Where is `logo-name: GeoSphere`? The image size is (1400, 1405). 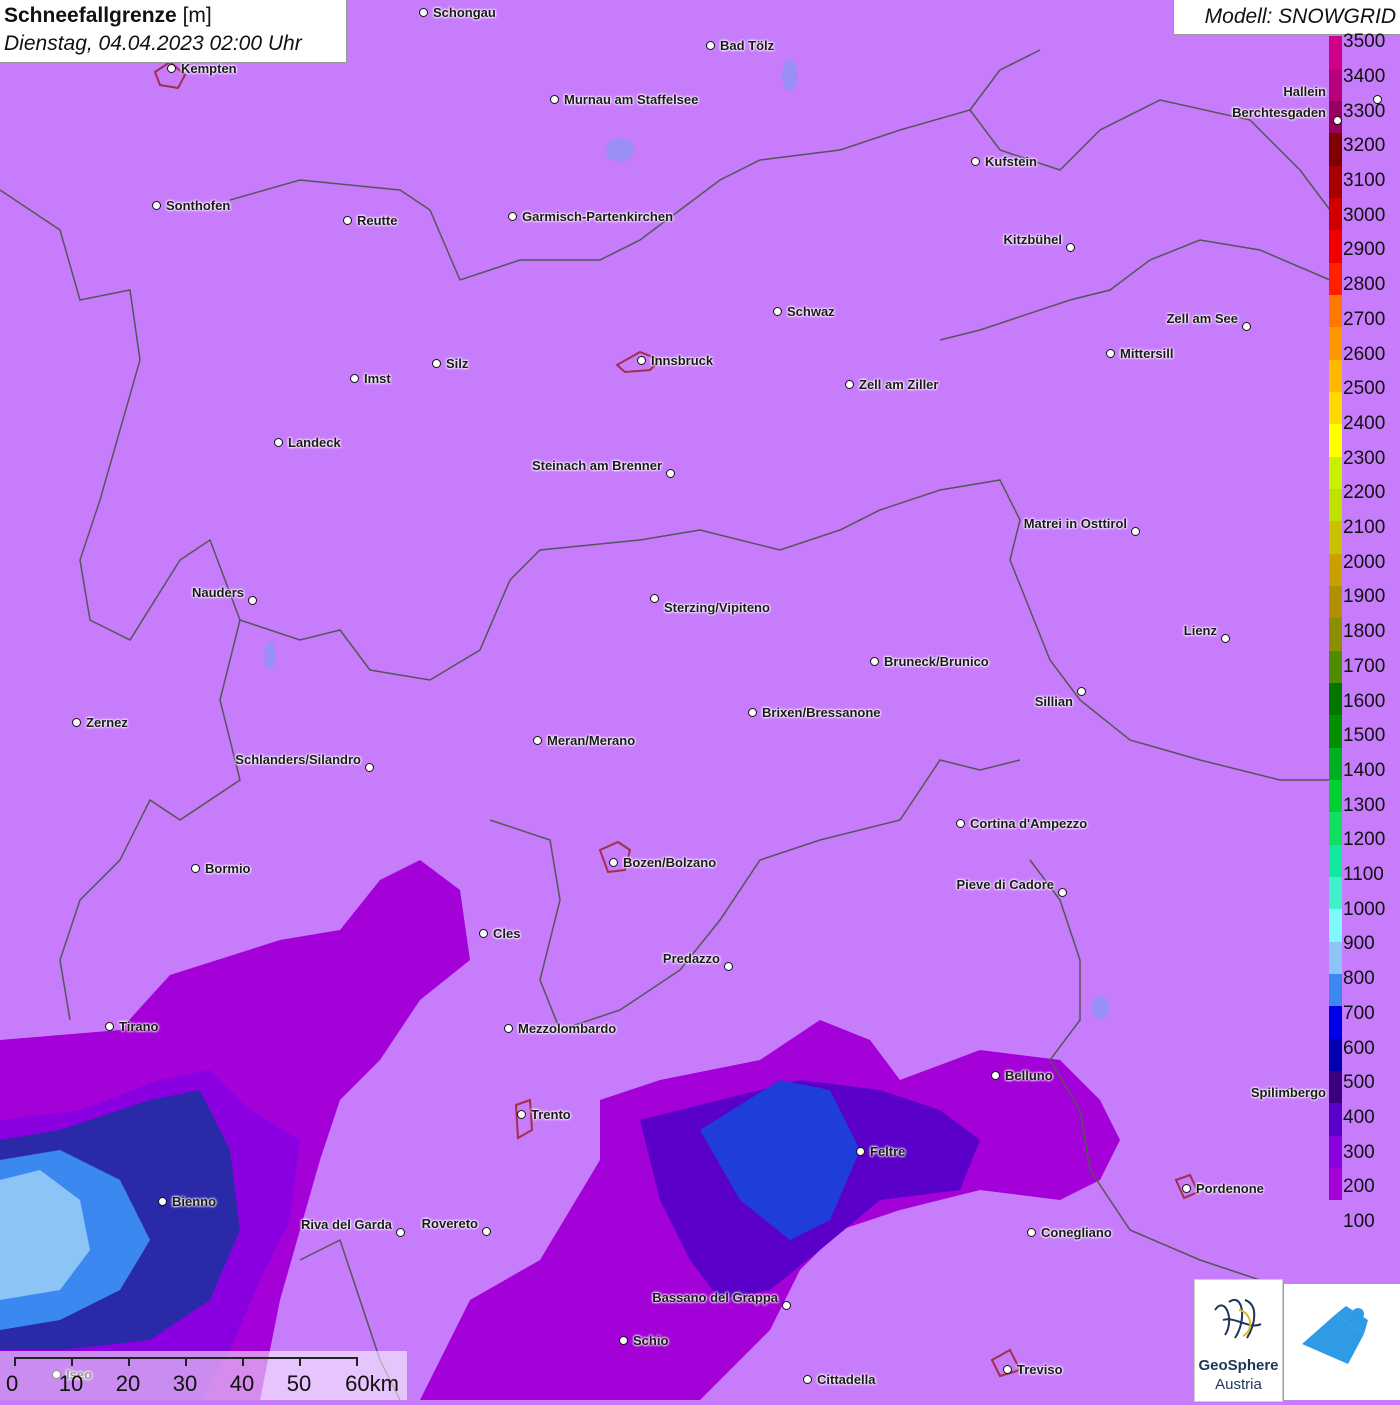
logo-name: GeoSphere is located at coordinates (1238, 1365).